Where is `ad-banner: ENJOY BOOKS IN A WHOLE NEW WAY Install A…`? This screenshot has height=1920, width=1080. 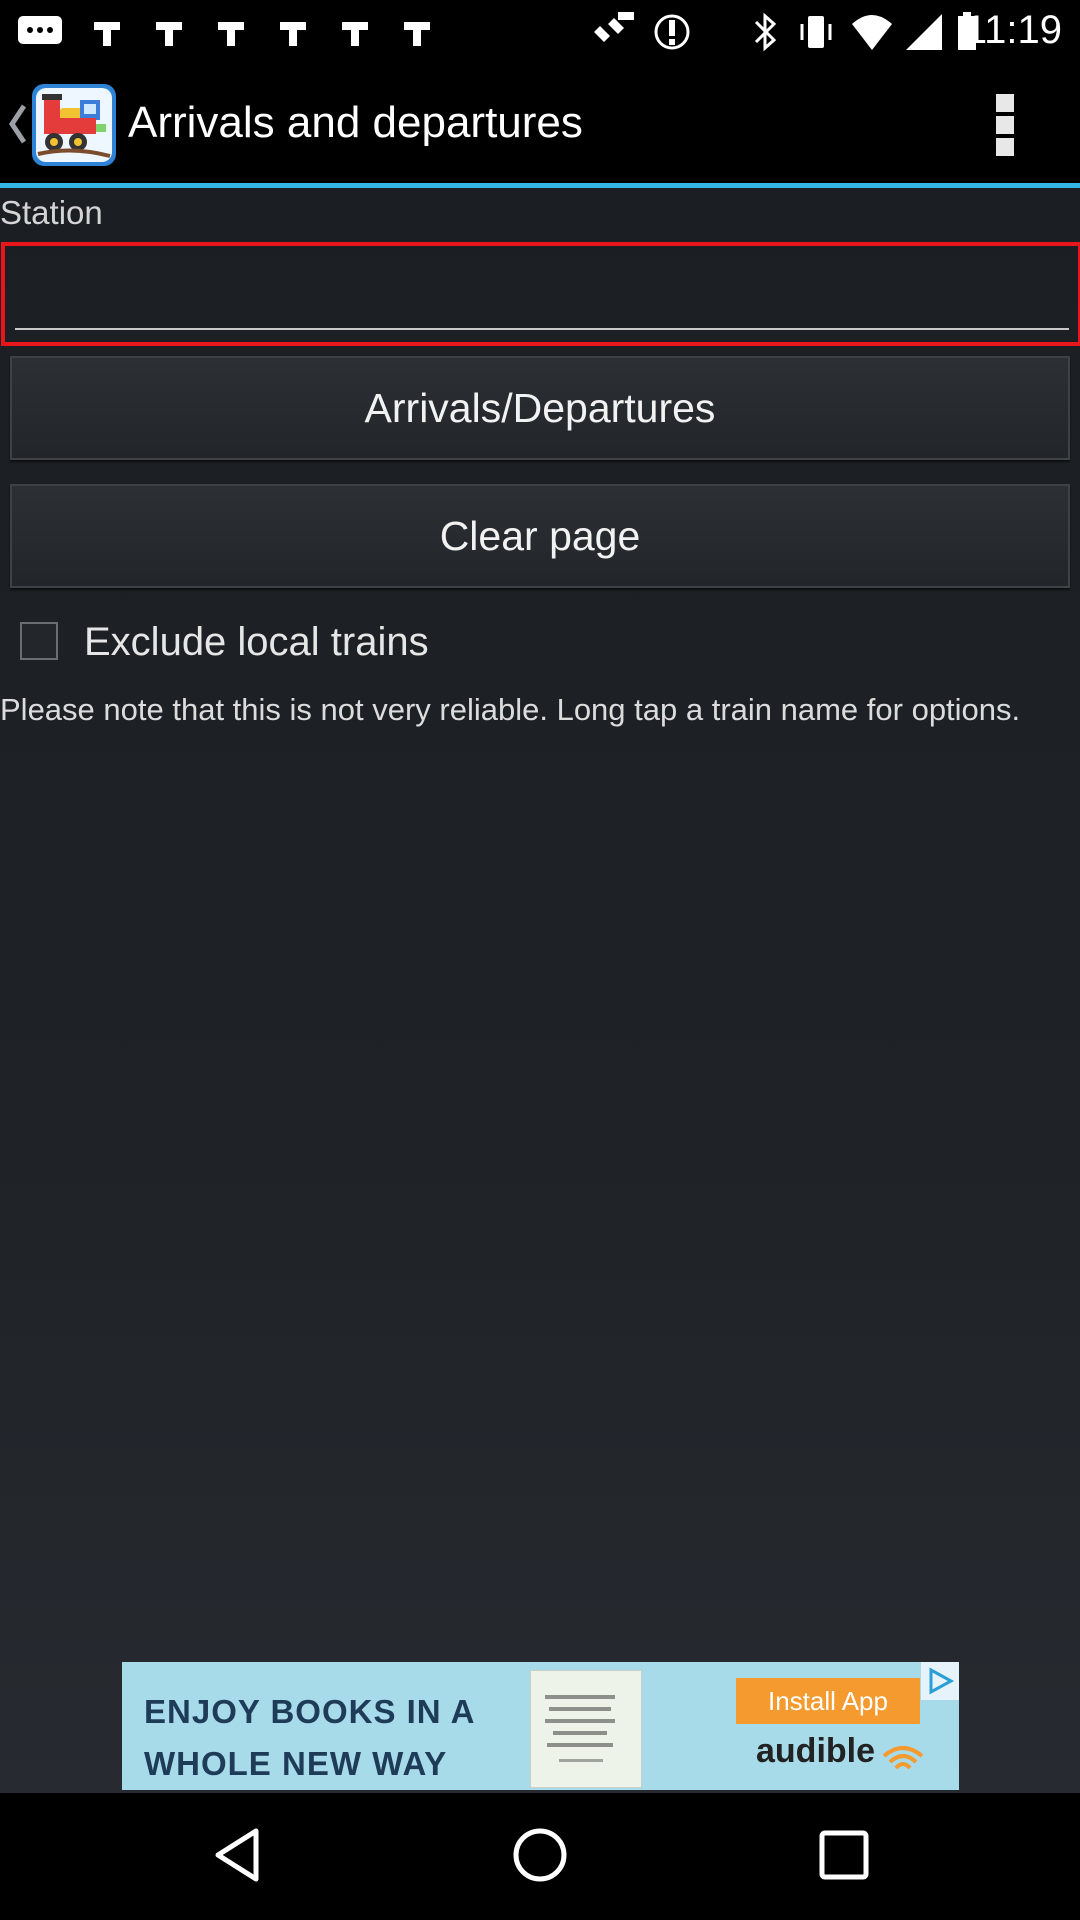 ad-banner: ENJOY BOOKS IN A WHOLE NEW WAY Install A… is located at coordinates (540, 1726).